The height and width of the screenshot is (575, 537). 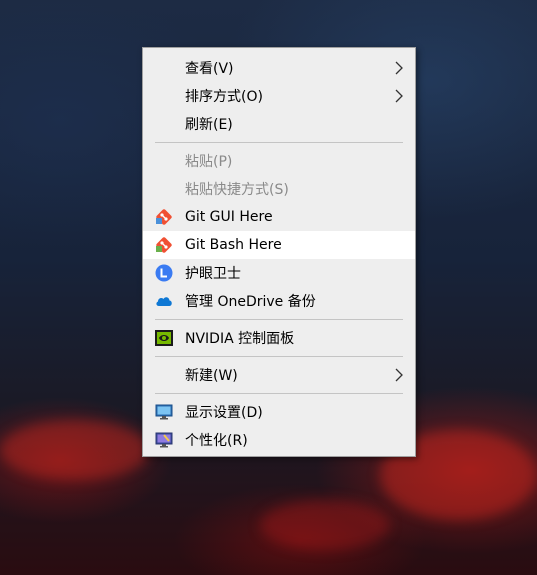 I want to click on menu-item-git-bash-here: Git Bash Here, so click(x=279, y=245).